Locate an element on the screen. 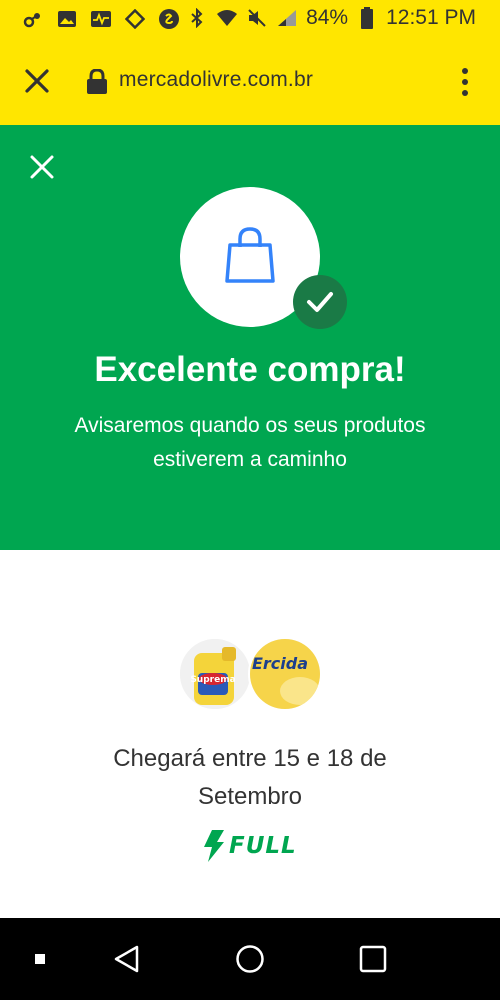  image-icon is located at coordinates (67, 19).